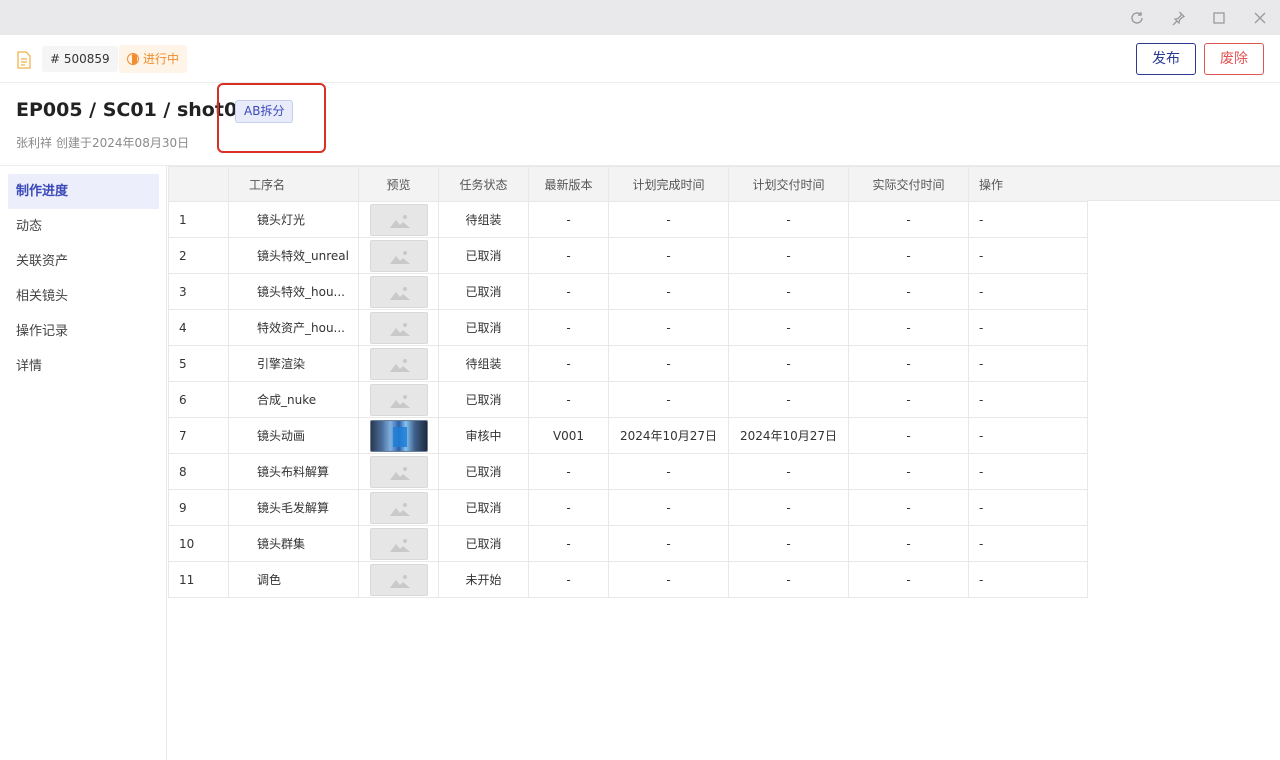 The height and width of the screenshot is (760, 1280). I want to click on table-row: 10 镜头群集 已取消 - - - - -, so click(628, 543).